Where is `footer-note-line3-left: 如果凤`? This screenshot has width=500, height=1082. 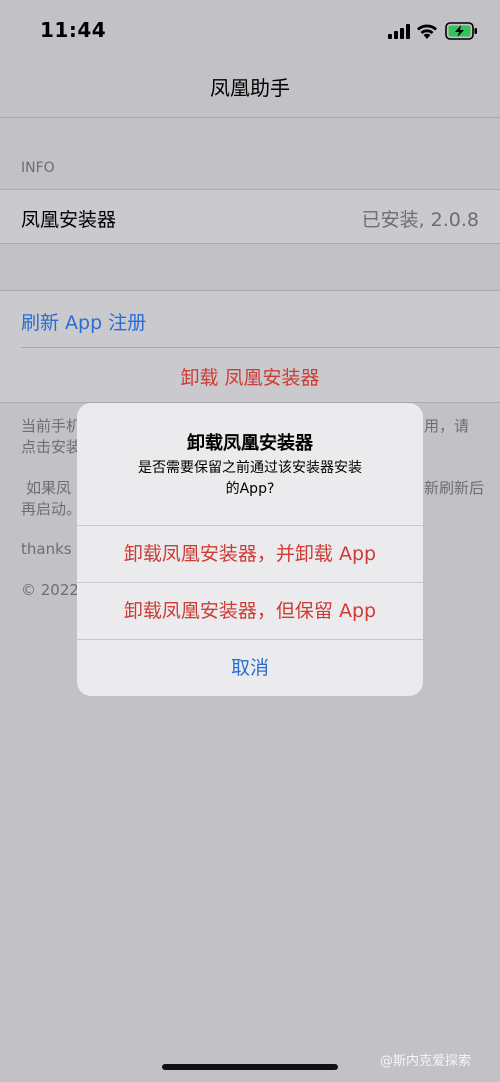
footer-note-line3-left: 如果凤 is located at coordinates (49, 488).